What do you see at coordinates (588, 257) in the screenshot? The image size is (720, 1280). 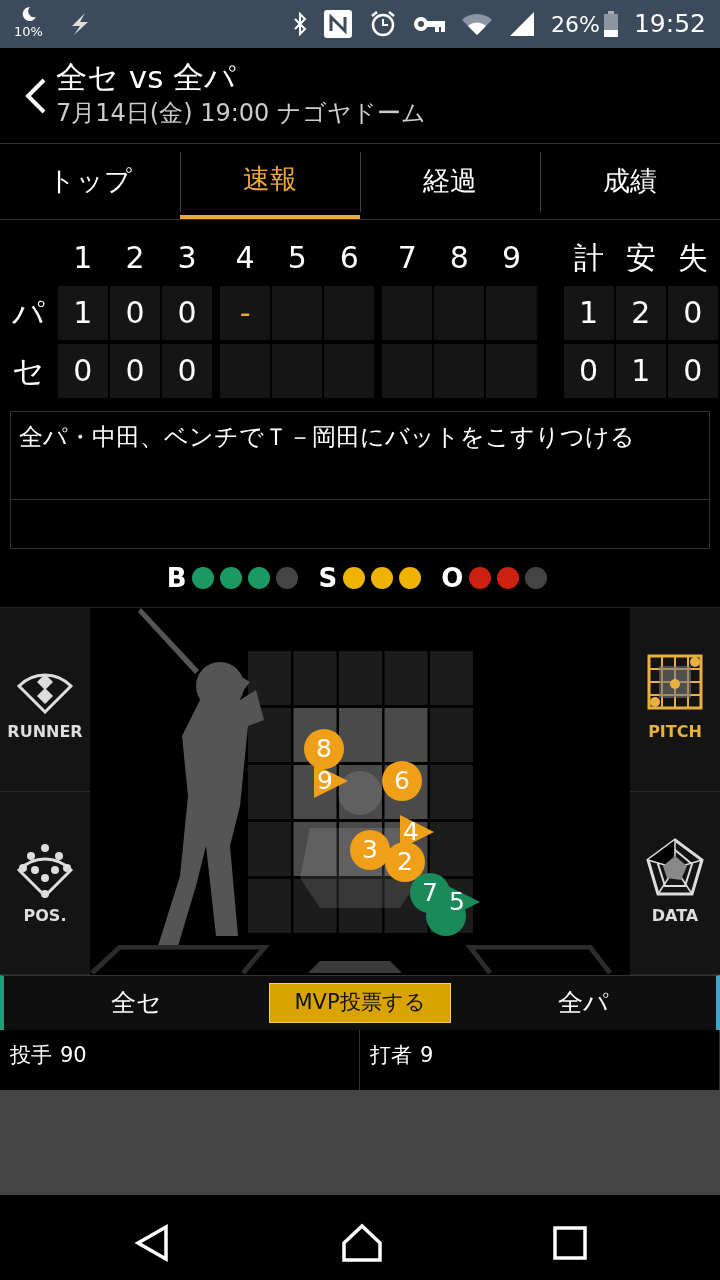 I see `column-header: 計` at bounding box center [588, 257].